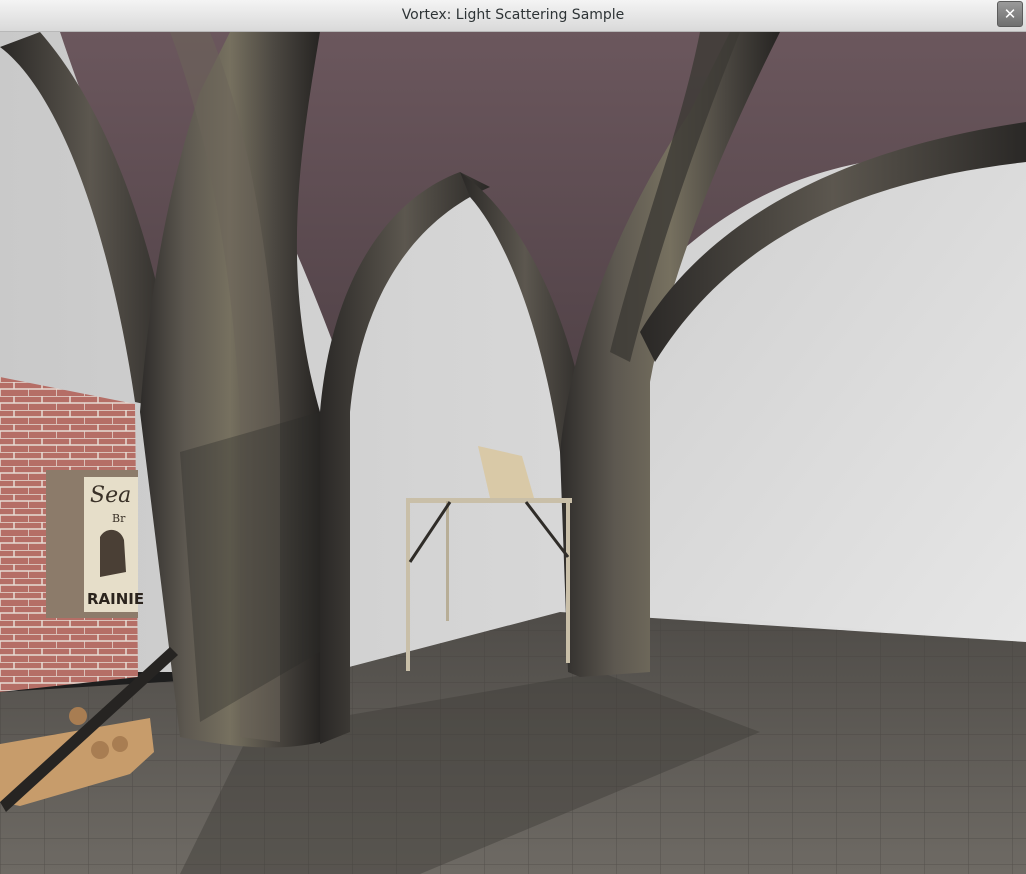 Image resolution: width=1026 pixels, height=874 pixels. Describe the element at coordinates (110, 495) in the screenshot. I see `poster-title: Sea` at that location.